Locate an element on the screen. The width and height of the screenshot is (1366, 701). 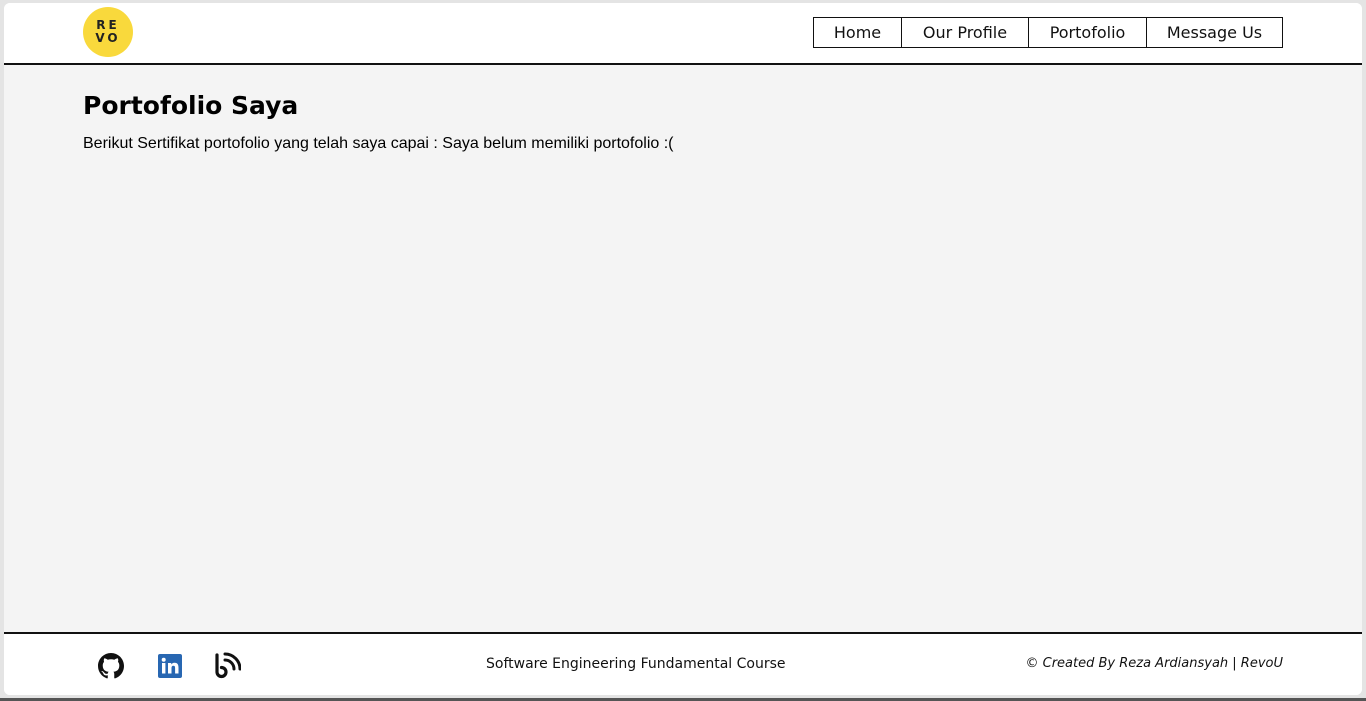
main-nav: Home Our Profile Portofolio Message Us is located at coordinates (1048, 32).